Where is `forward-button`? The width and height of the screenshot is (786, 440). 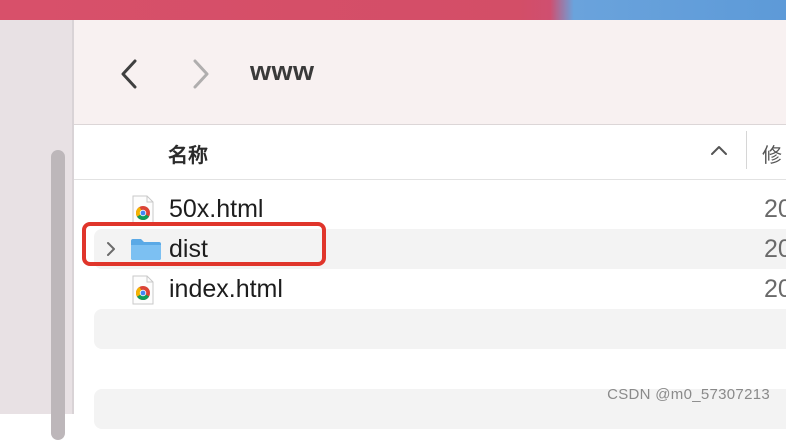
forward-button is located at coordinates (201, 74).